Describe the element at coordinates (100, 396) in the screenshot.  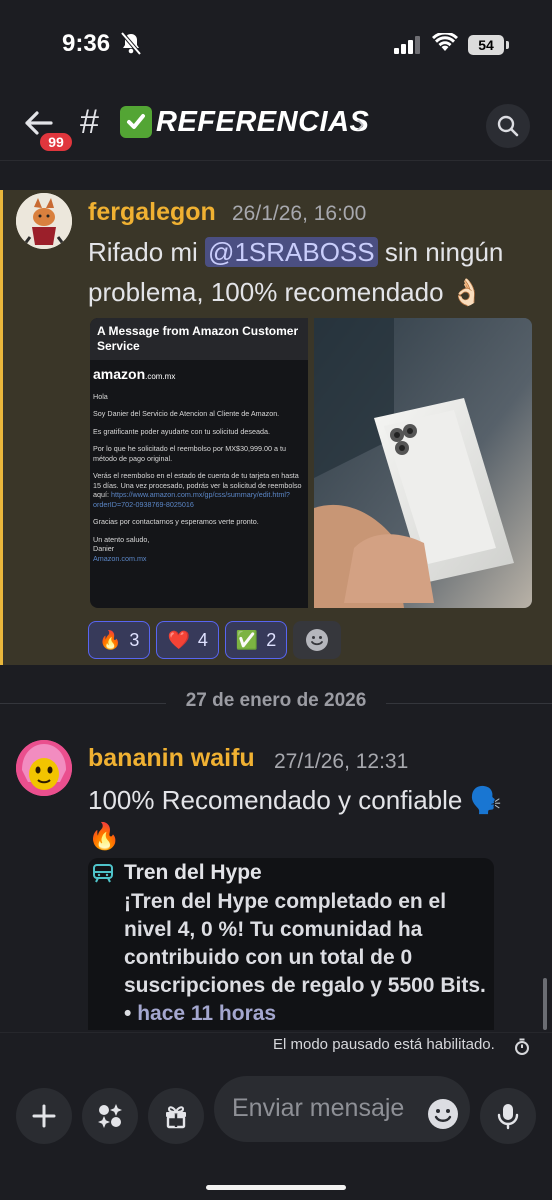
I see `email-greeting: Hola` at that location.